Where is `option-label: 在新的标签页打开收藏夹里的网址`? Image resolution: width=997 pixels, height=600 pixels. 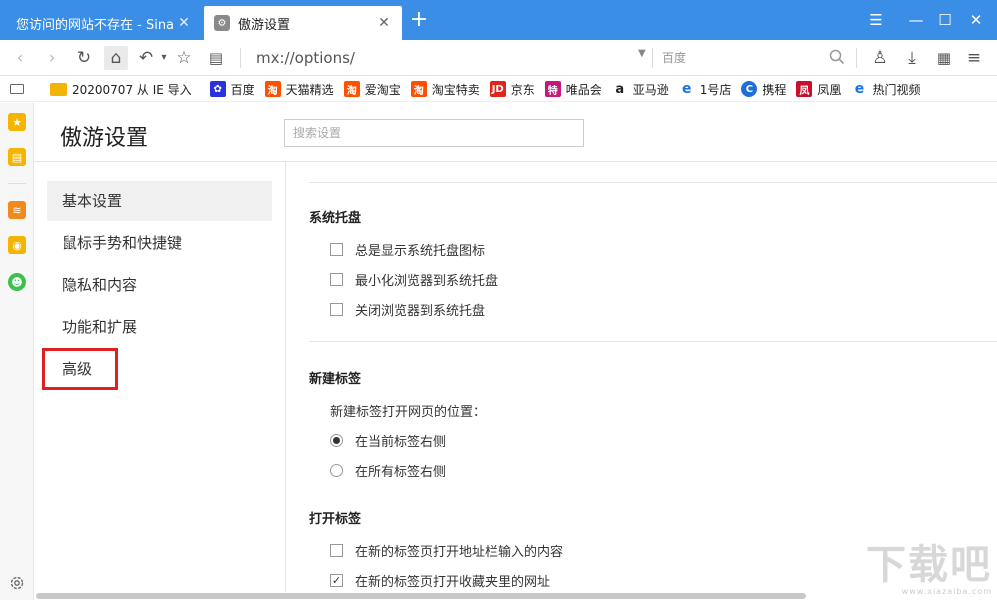 option-label: 在新的标签页打开收藏夹里的网址 is located at coordinates (453, 582).